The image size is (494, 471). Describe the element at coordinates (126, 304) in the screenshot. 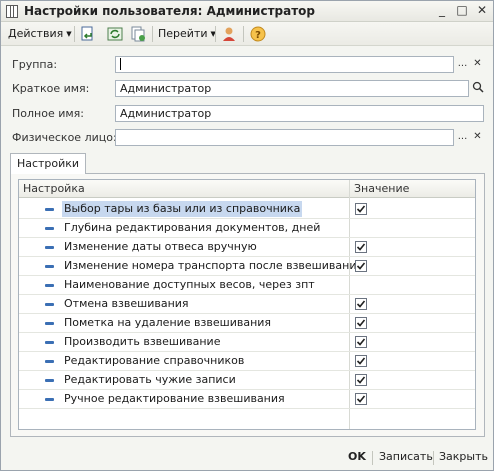

I see `setting-name: Отмена взвешивания` at that location.